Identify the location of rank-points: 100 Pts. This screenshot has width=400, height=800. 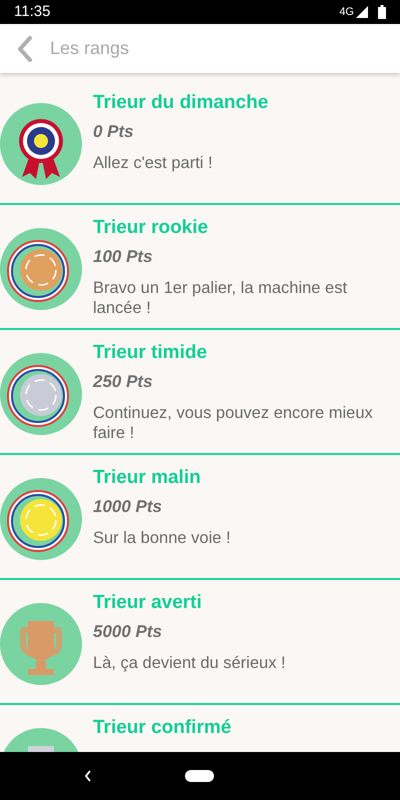
(123, 257).